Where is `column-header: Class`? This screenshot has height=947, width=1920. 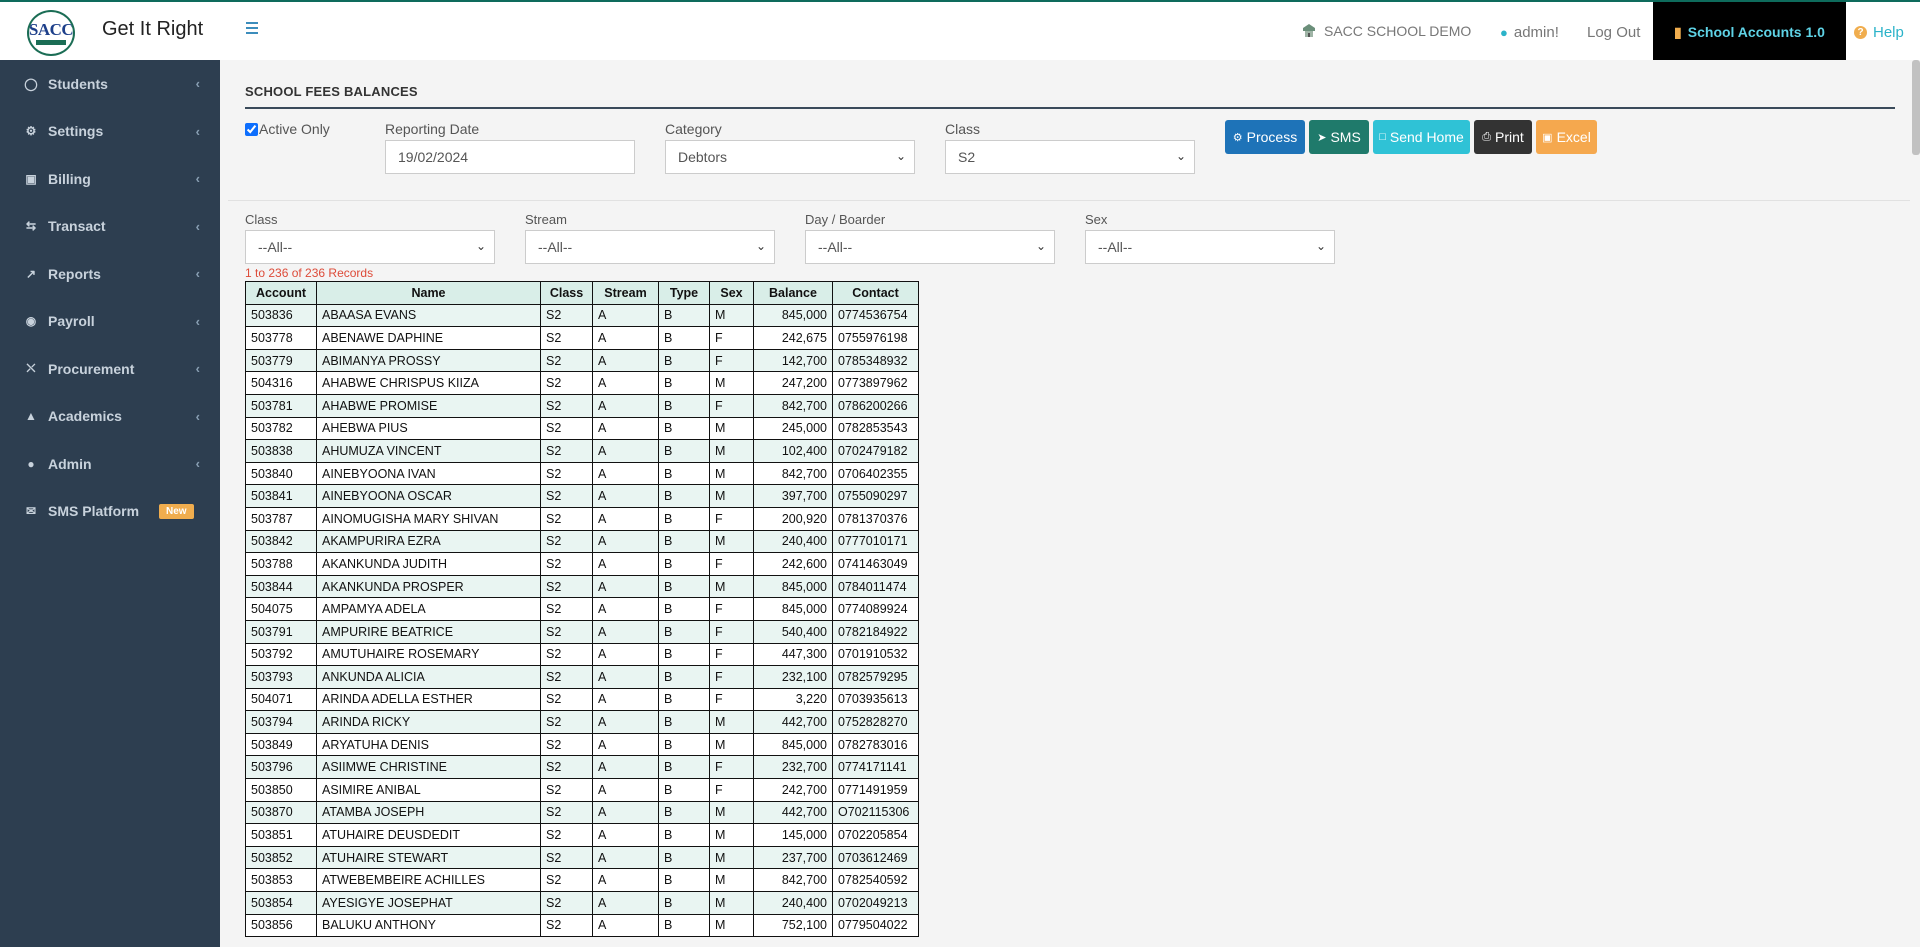
column-header: Class is located at coordinates (566, 293).